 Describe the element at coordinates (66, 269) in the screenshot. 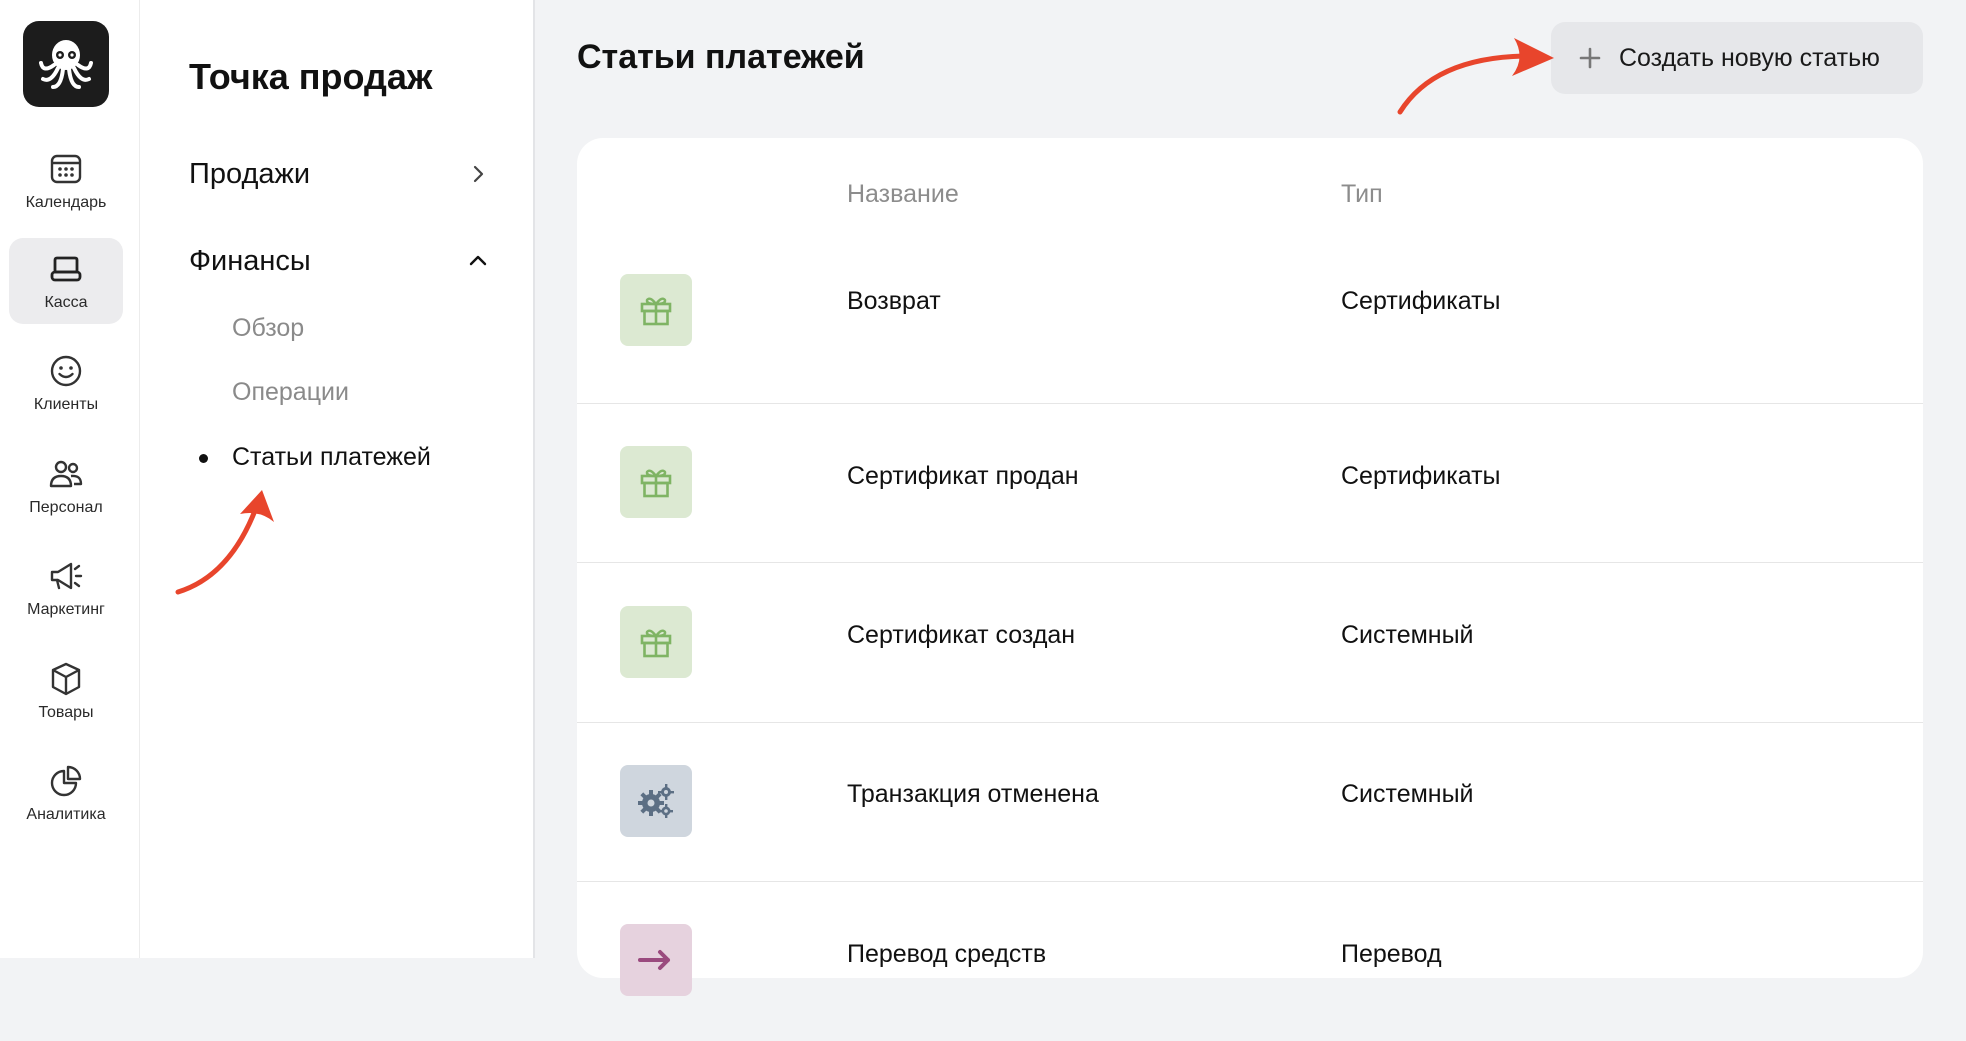

I see `cash-register-icon` at that location.